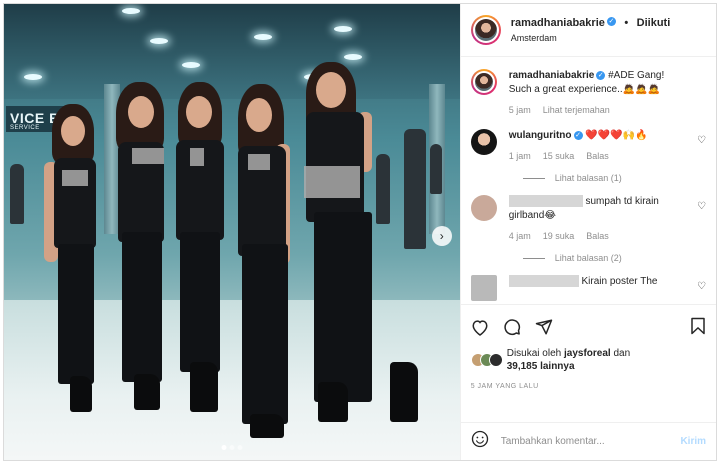 Image resolution: width=720 pixels, height=464 pixels. I want to click on chevron-right-icon: ›, so click(441, 236).